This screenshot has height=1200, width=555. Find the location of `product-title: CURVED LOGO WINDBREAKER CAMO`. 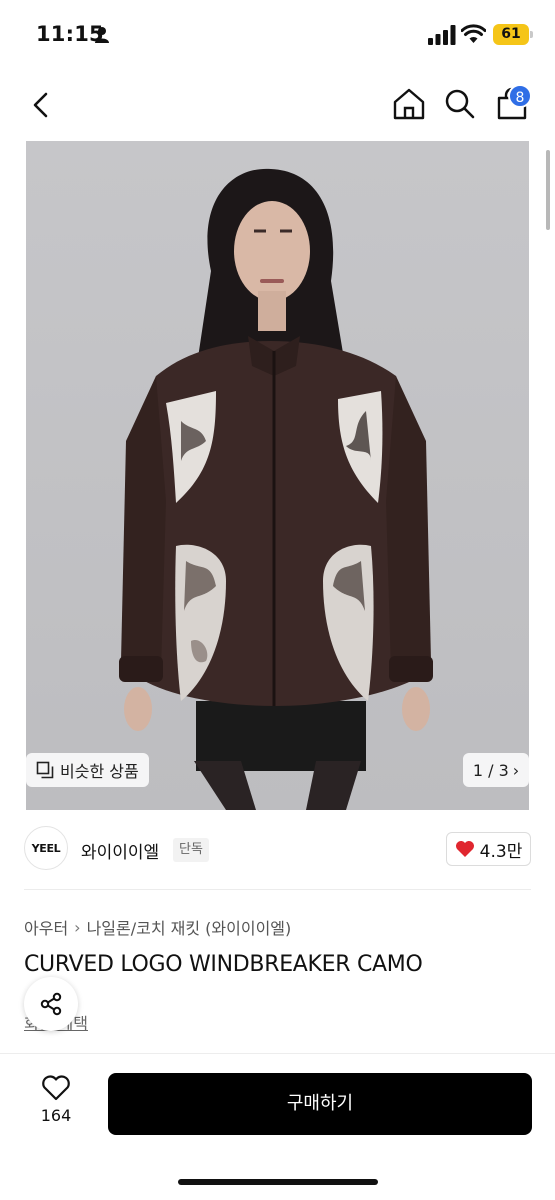

product-title: CURVED LOGO WINDBREAKER CAMO is located at coordinates (223, 964).